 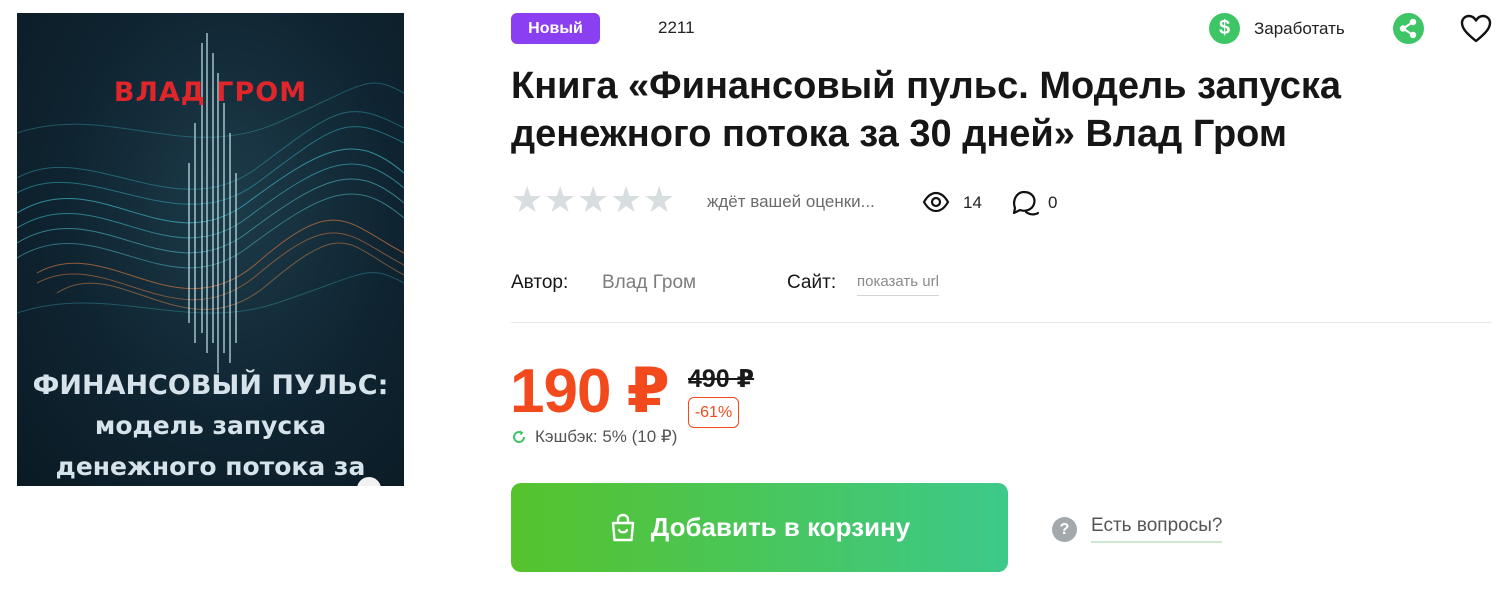 I want to click on shopping-bag-icon, so click(x=622, y=527).